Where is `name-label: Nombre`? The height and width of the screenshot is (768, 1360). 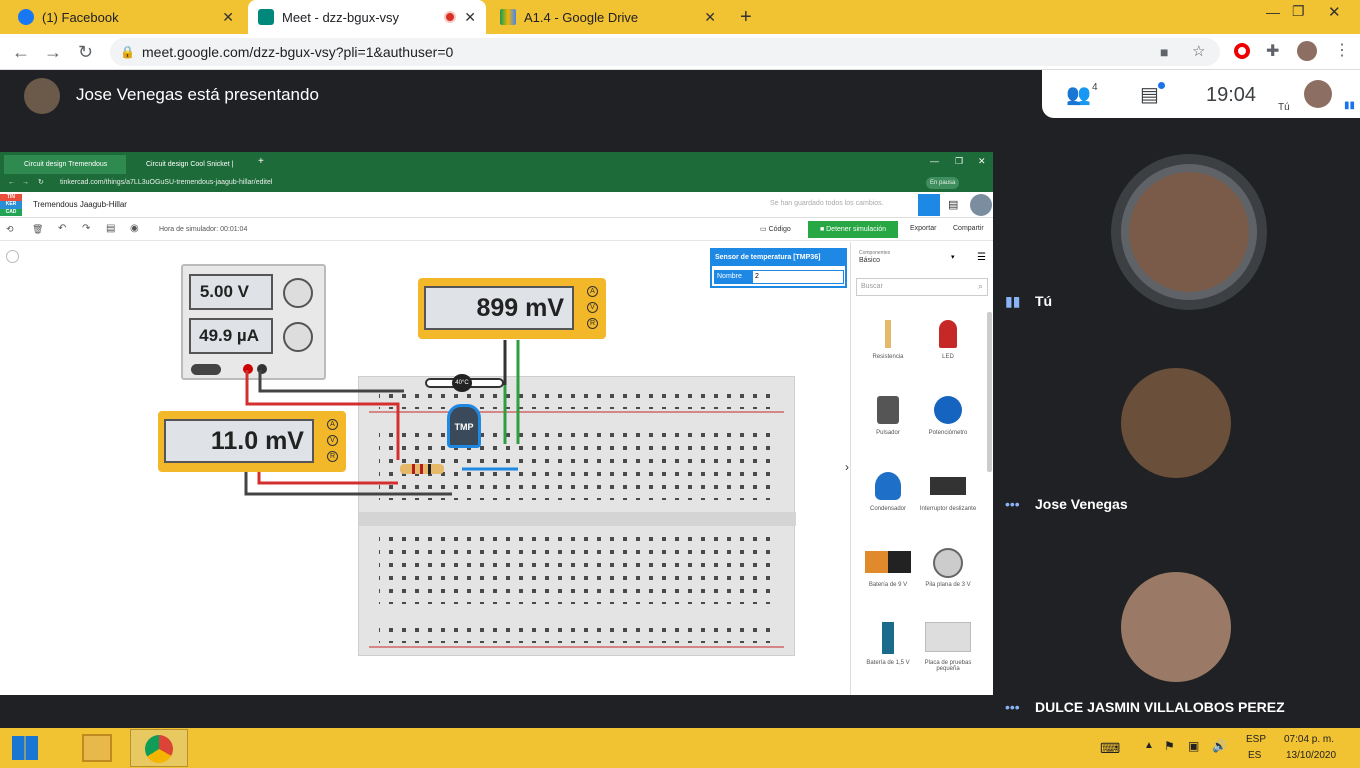 name-label: Nombre is located at coordinates (733, 277).